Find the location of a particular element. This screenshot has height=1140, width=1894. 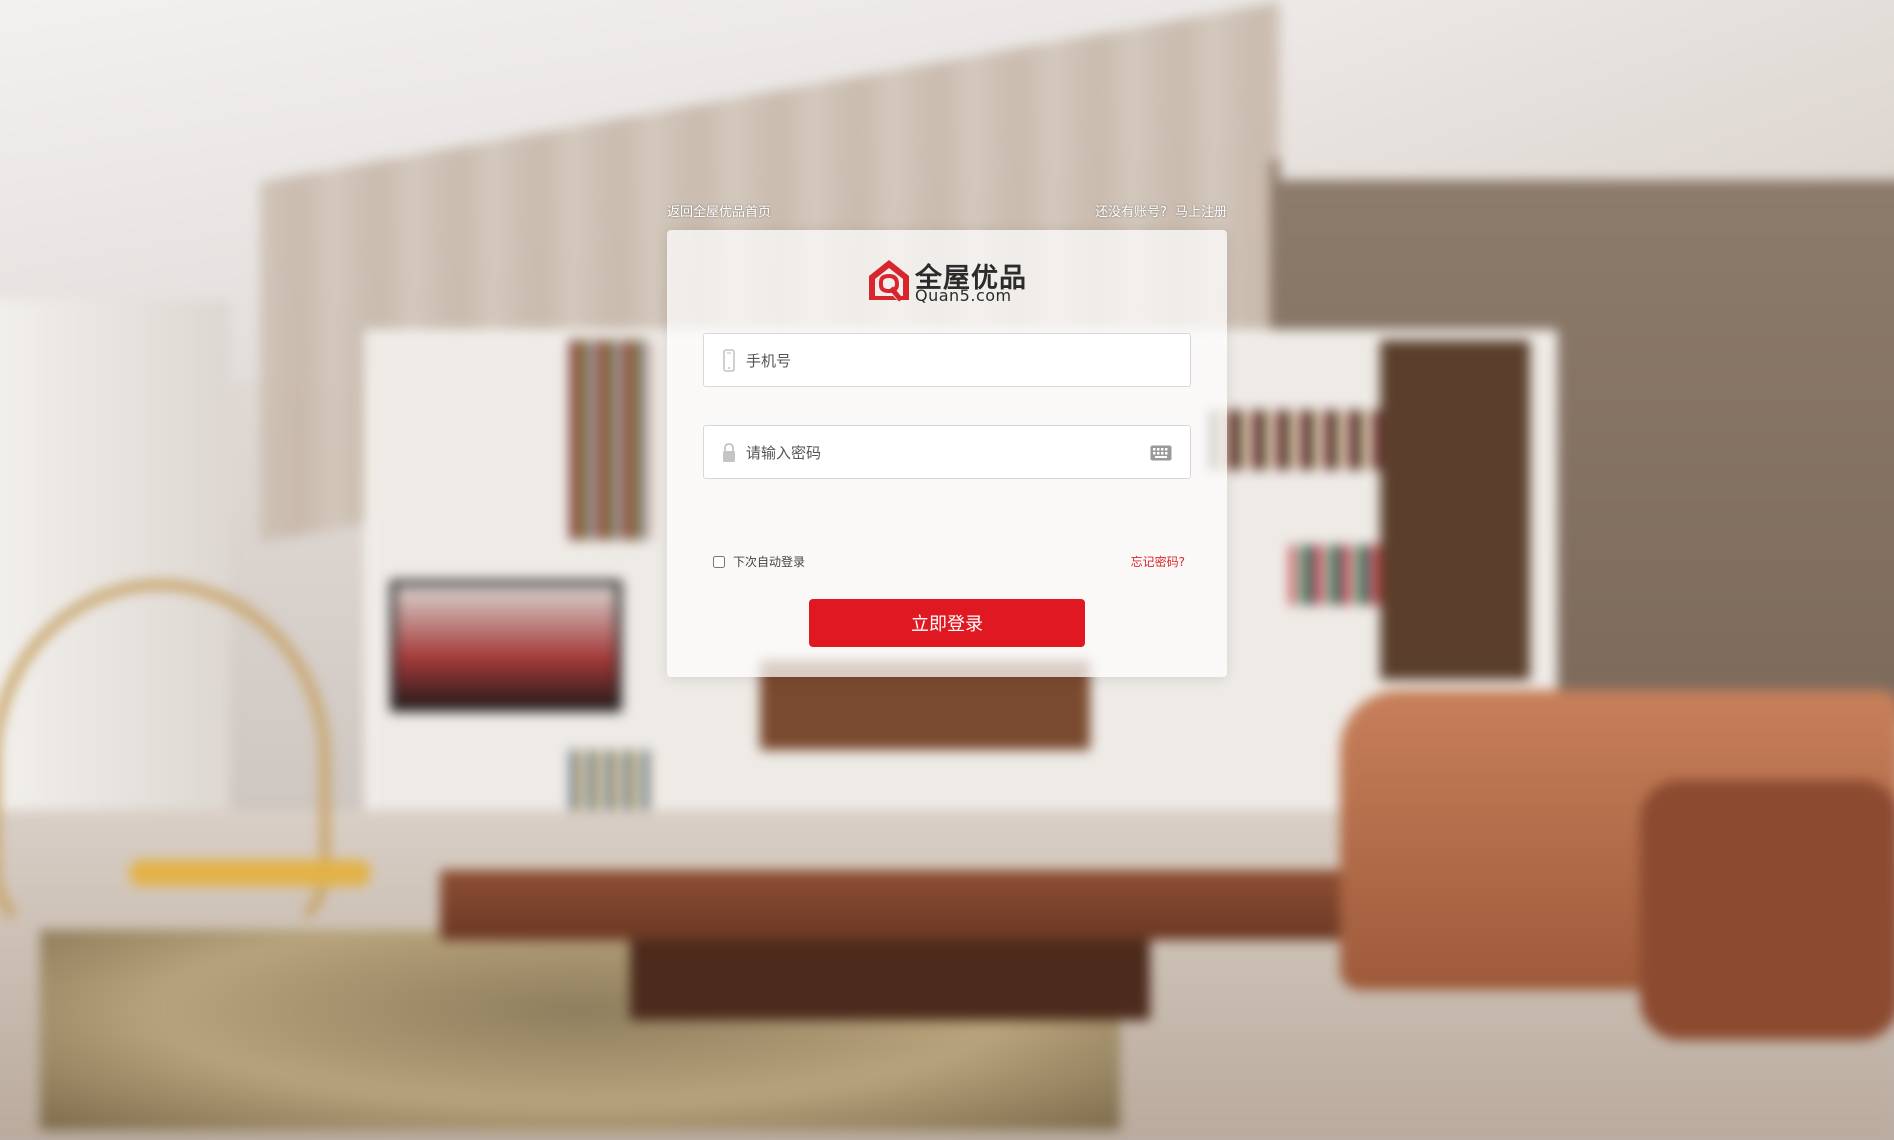

top-links-bar: 返回全屋优品首页 还没有账号? 马上注册 is located at coordinates (947, 210).